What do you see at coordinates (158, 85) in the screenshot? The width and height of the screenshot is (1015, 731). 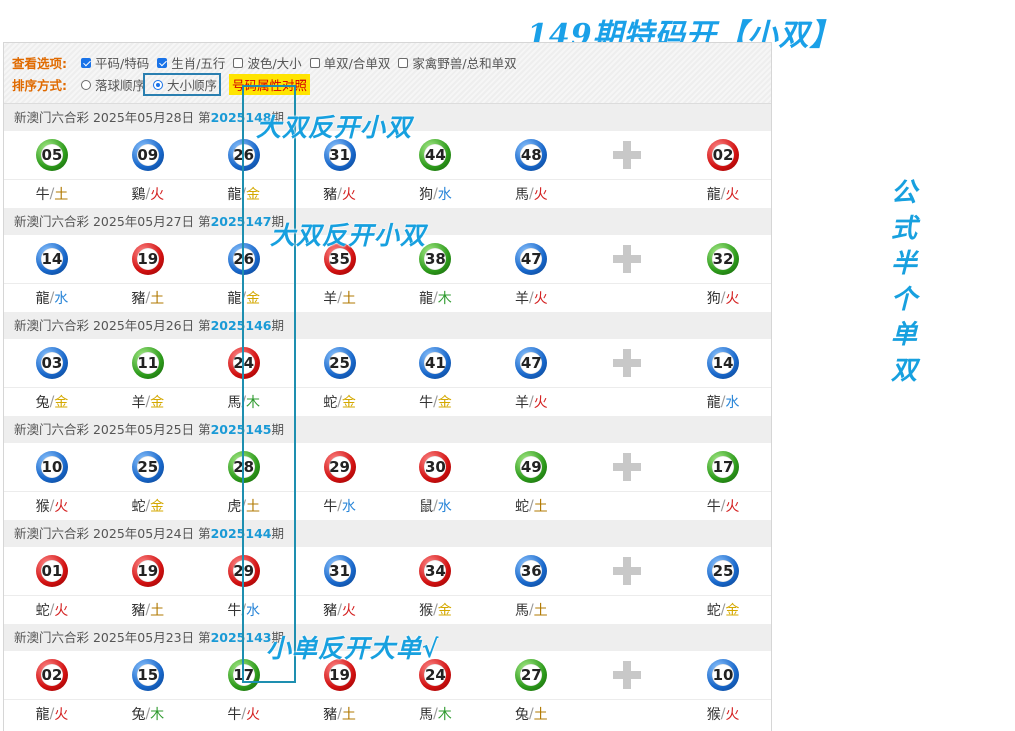 I see `radio-size-order` at bounding box center [158, 85].